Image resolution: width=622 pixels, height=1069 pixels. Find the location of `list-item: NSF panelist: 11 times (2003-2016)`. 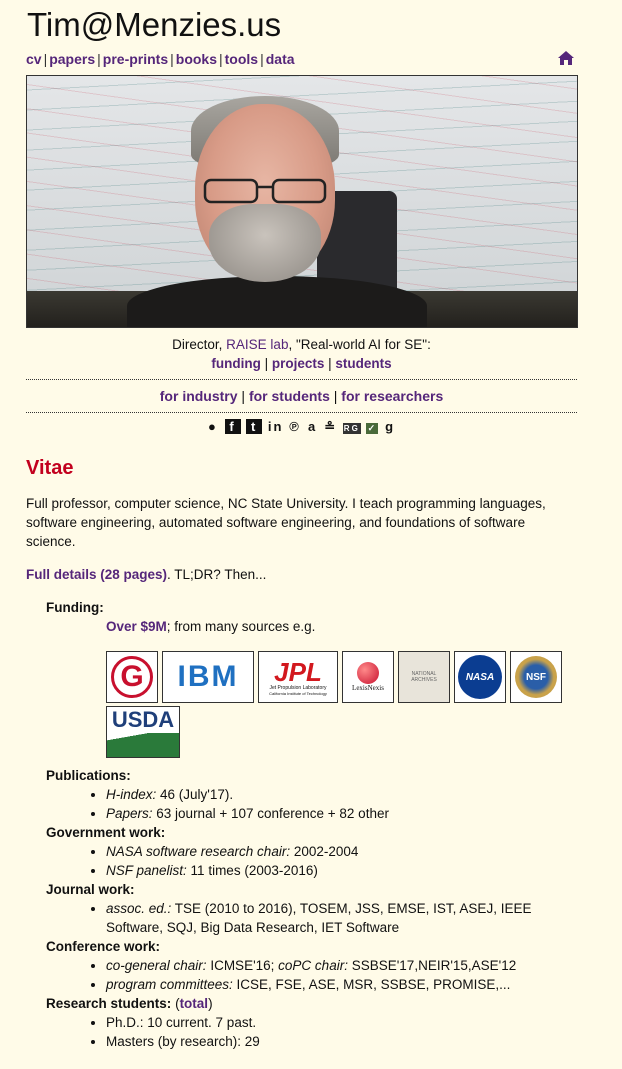

list-item: NSF panelist: 11 times (2003-2016) is located at coordinates (341, 870).